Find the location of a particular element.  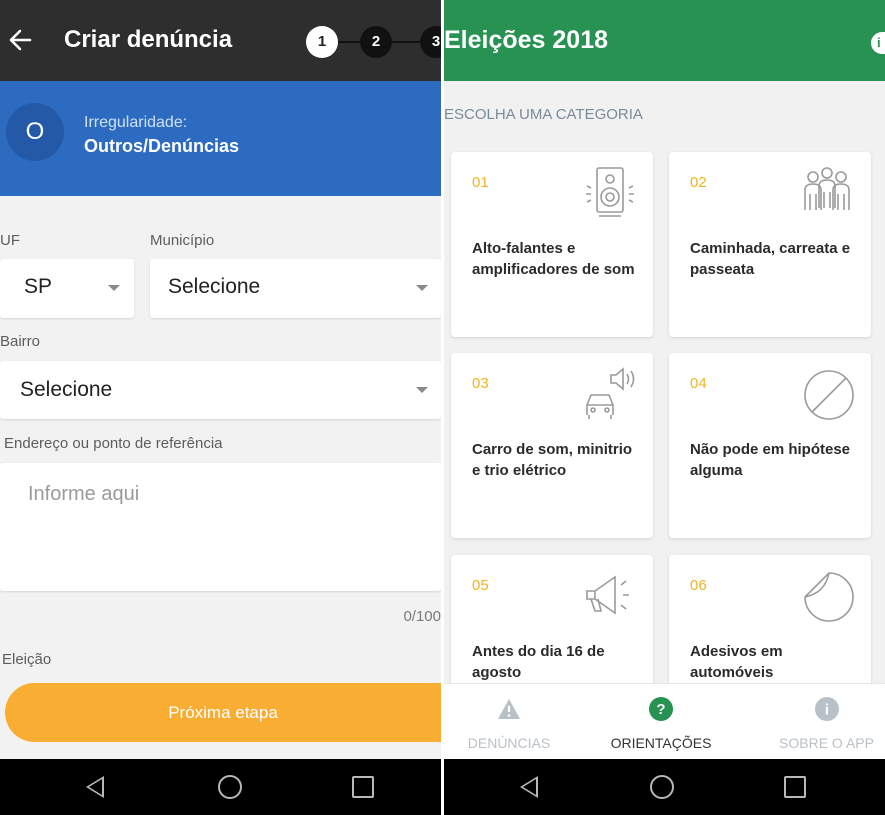

svg-text: i is located at coordinates (826, 710).